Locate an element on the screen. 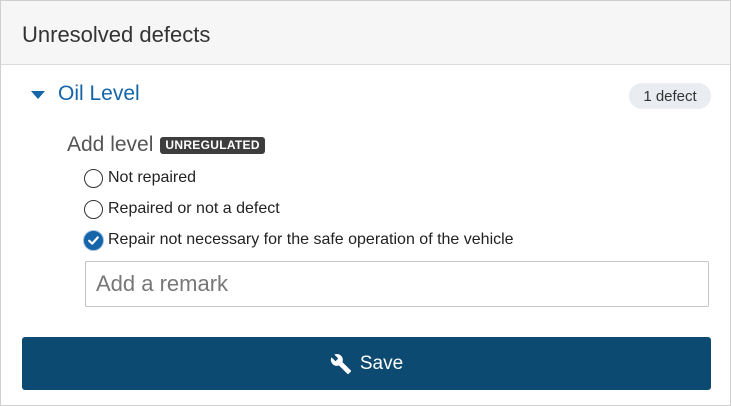 The image size is (731, 406). remark-input is located at coordinates (397, 284).